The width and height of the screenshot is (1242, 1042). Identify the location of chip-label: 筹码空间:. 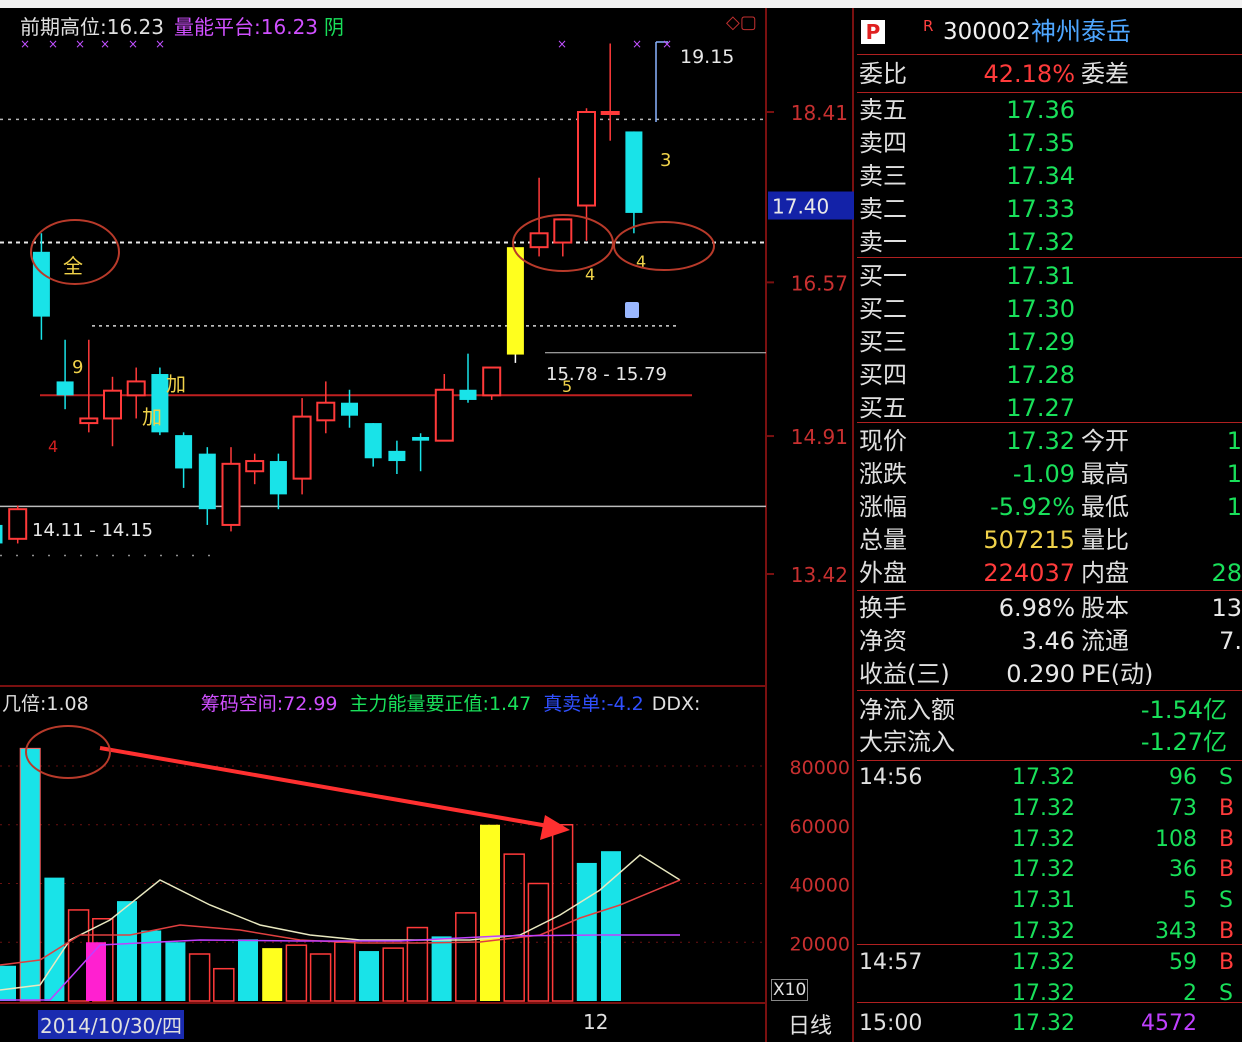
(242, 704).